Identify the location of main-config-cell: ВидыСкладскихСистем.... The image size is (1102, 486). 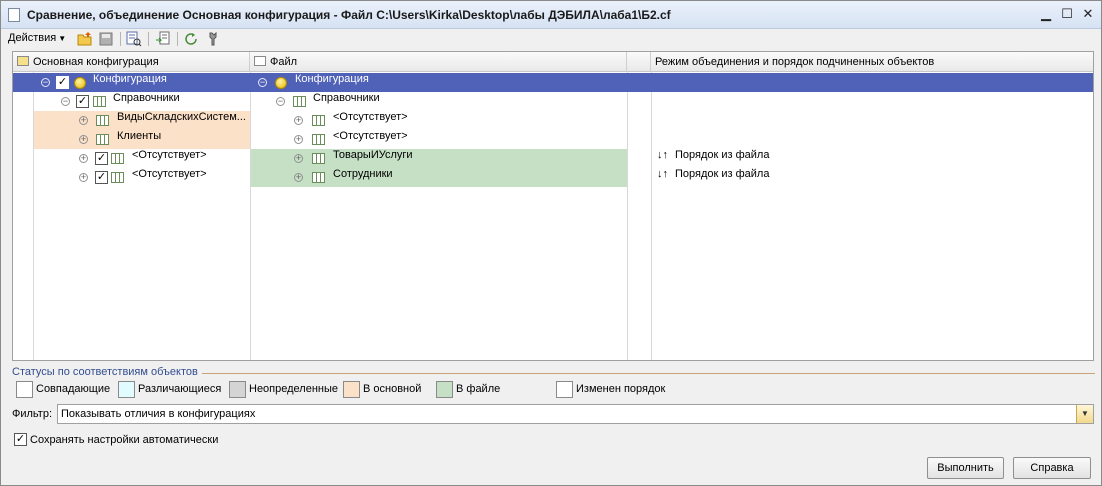
(181, 117).